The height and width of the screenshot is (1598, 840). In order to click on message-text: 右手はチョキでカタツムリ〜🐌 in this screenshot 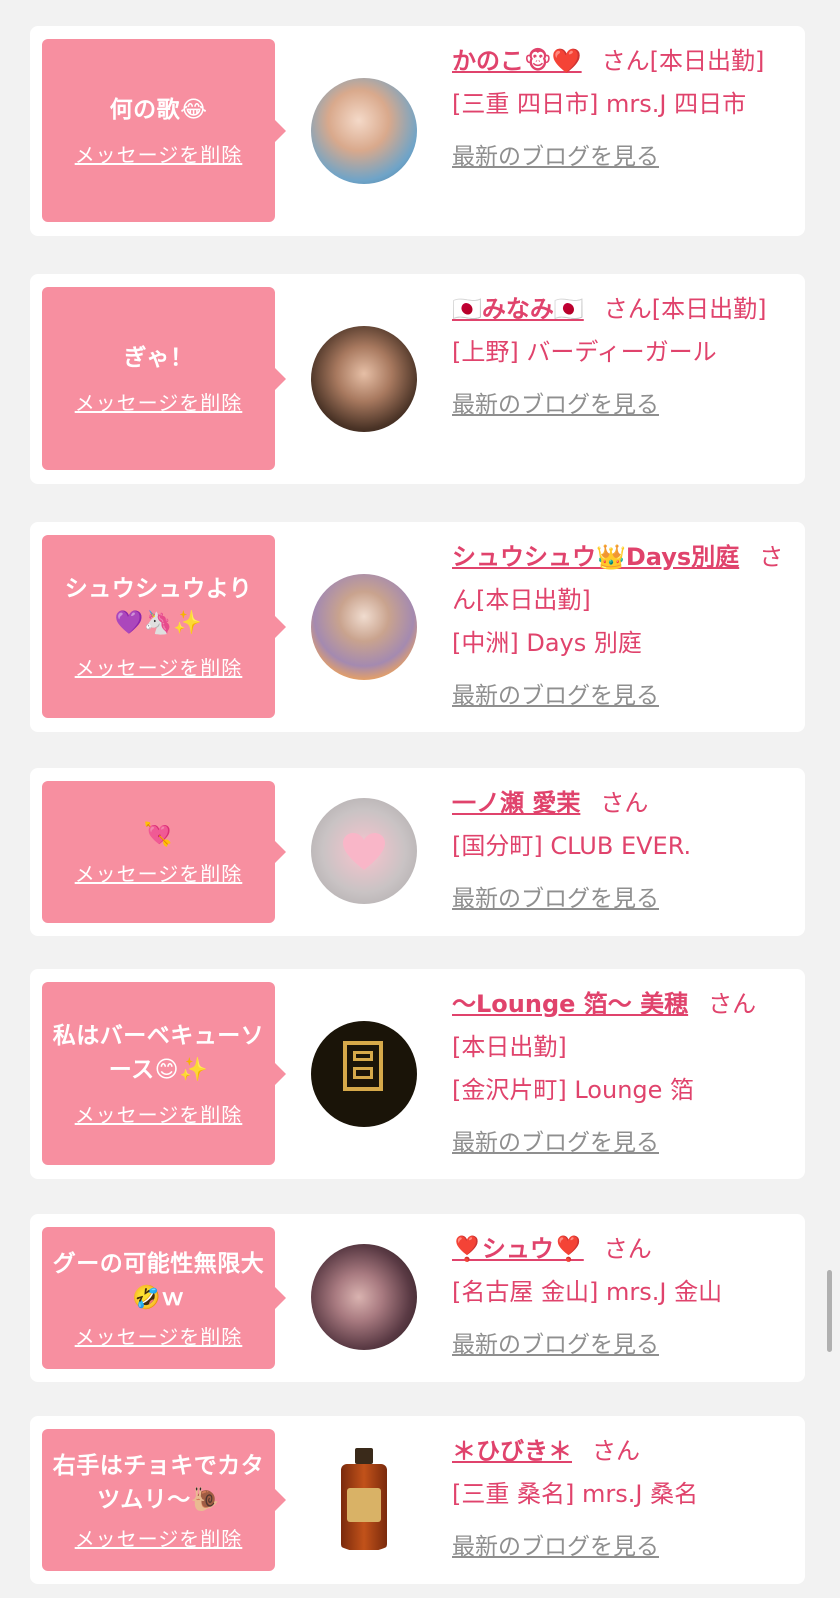, I will do `click(158, 1482)`.